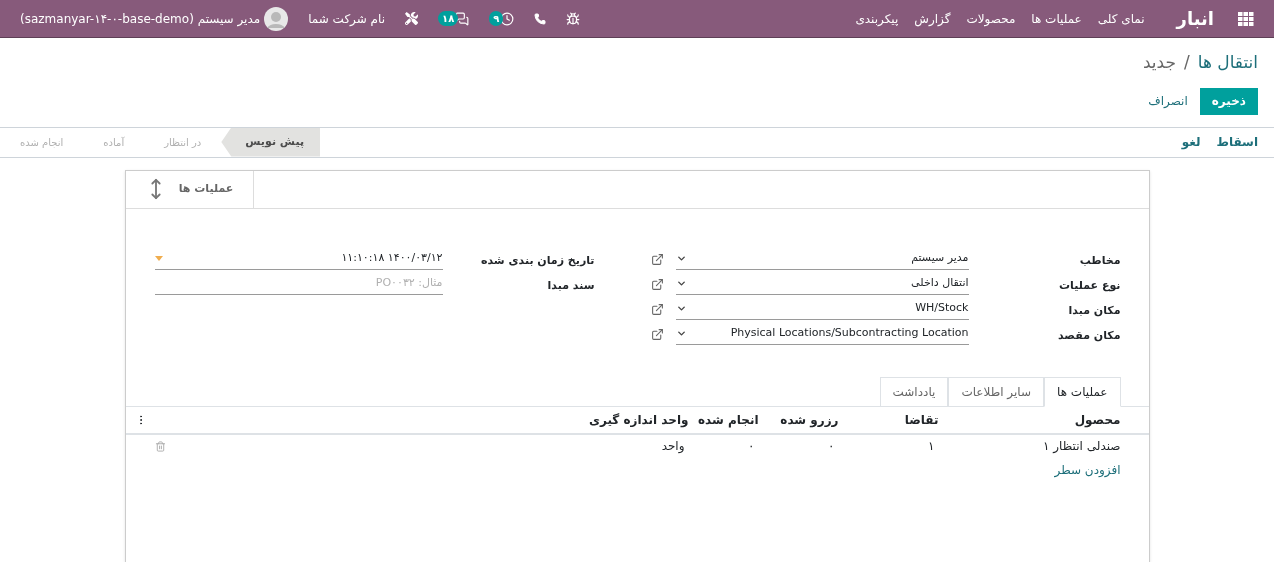 The image size is (1274, 562). What do you see at coordinates (1246, 18) in the screenshot?
I see `apps-menu-icon` at bounding box center [1246, 18].